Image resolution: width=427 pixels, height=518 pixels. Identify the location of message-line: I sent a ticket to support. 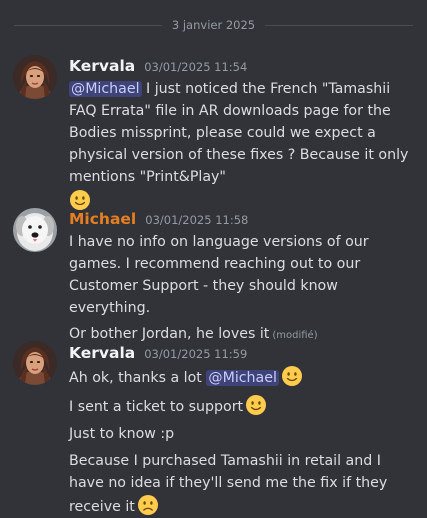
(156, 407).